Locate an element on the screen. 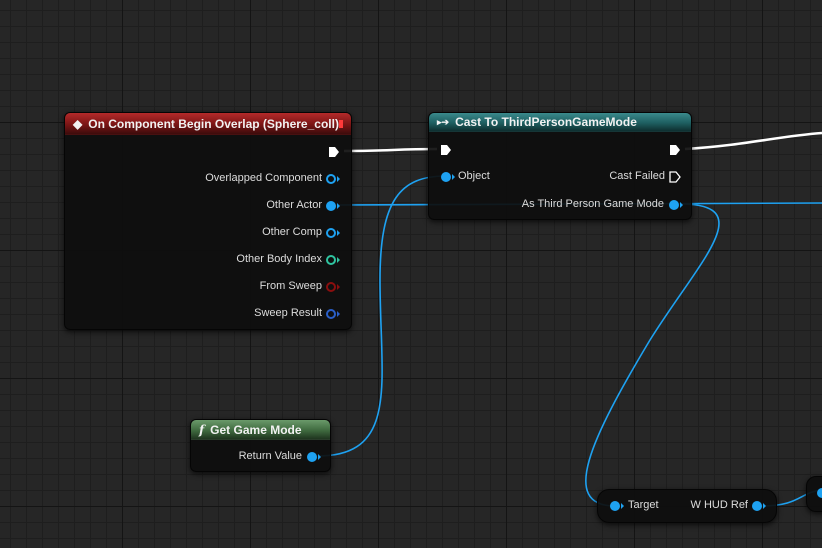  cast-node-header: ▸➔ Cast To ThirdPersonGameMode is located at coordinates (560, 122).